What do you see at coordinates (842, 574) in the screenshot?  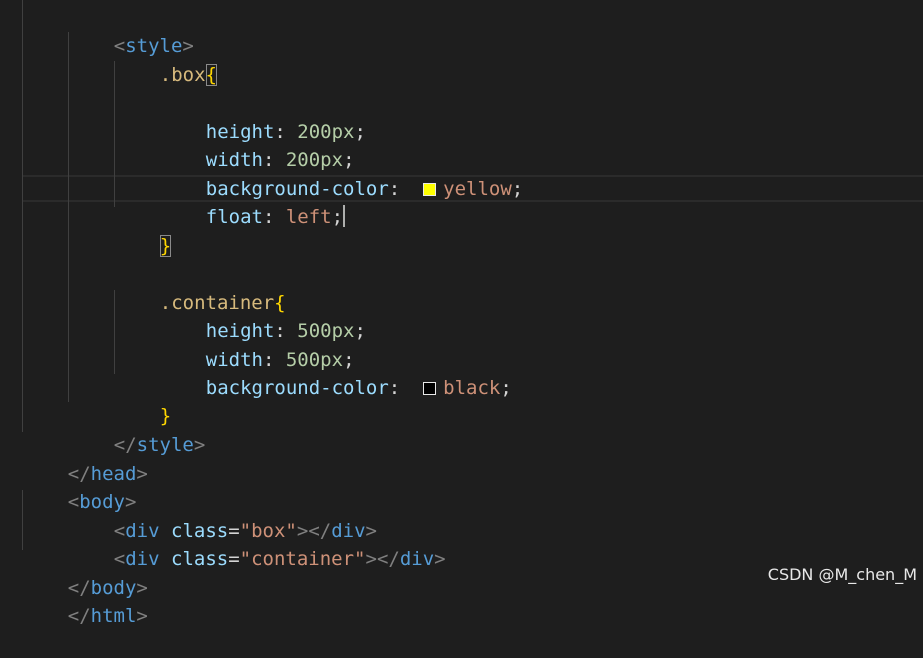 I see `watermark: CSDN @M_chen_M` at bounding box center [842, 574].